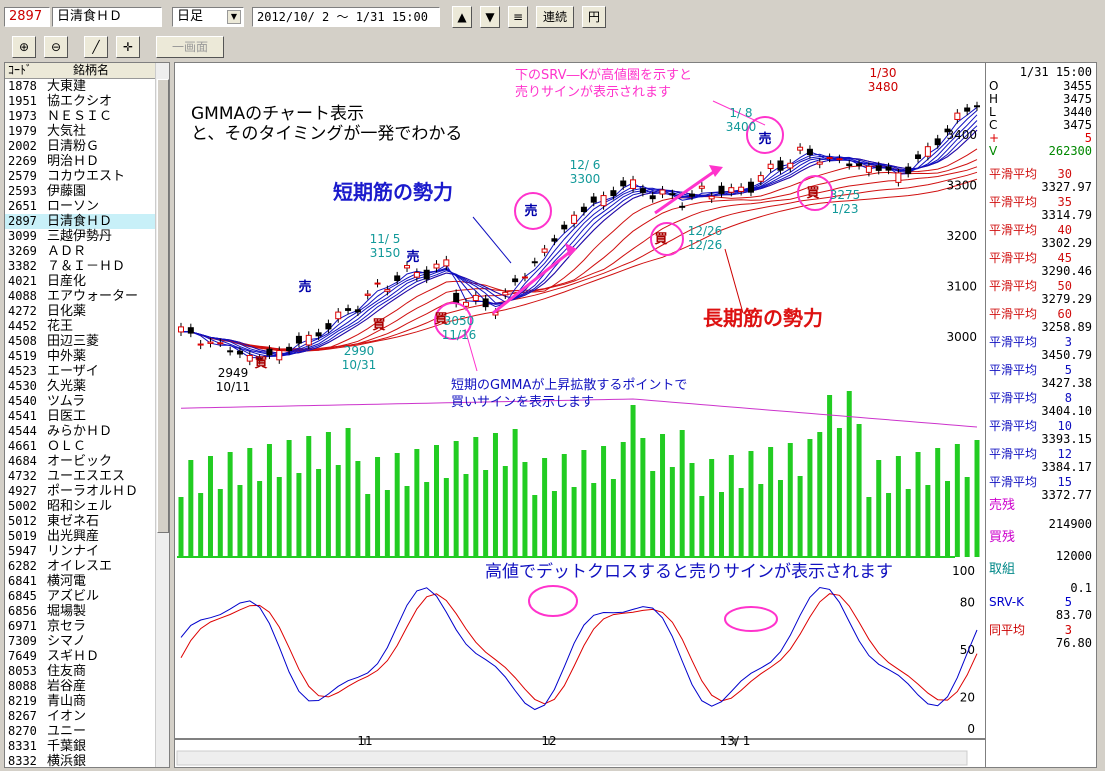  Describe the element at coordinates (1101, 415) in the screenshot. I see `right-scrollbar` at that location.